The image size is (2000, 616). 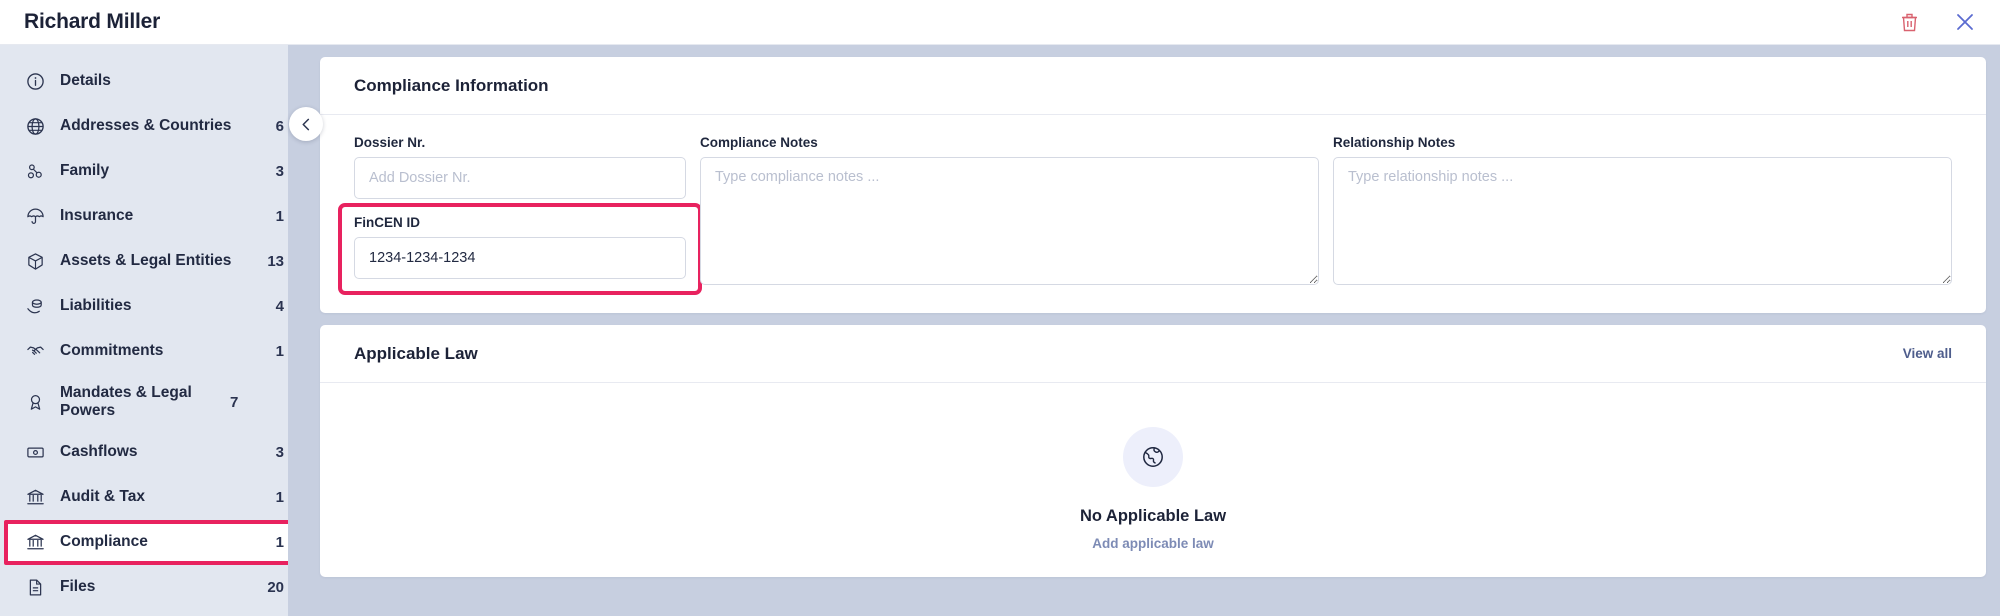 I want to click on dossier-label: Dossier Nr., so click(x=390, y=142).